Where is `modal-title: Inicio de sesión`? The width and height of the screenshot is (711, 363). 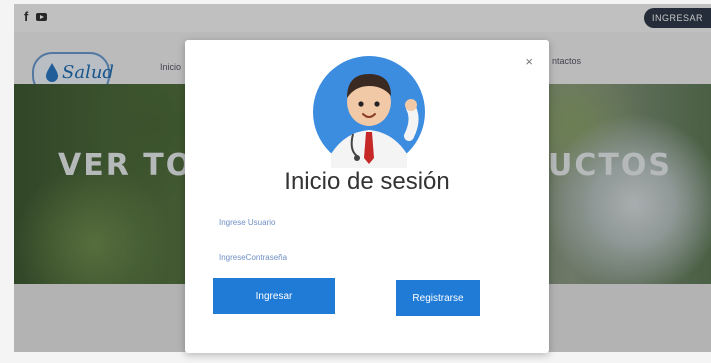 modal-title: Inicio de sesión is located at coordinates (367, 181).